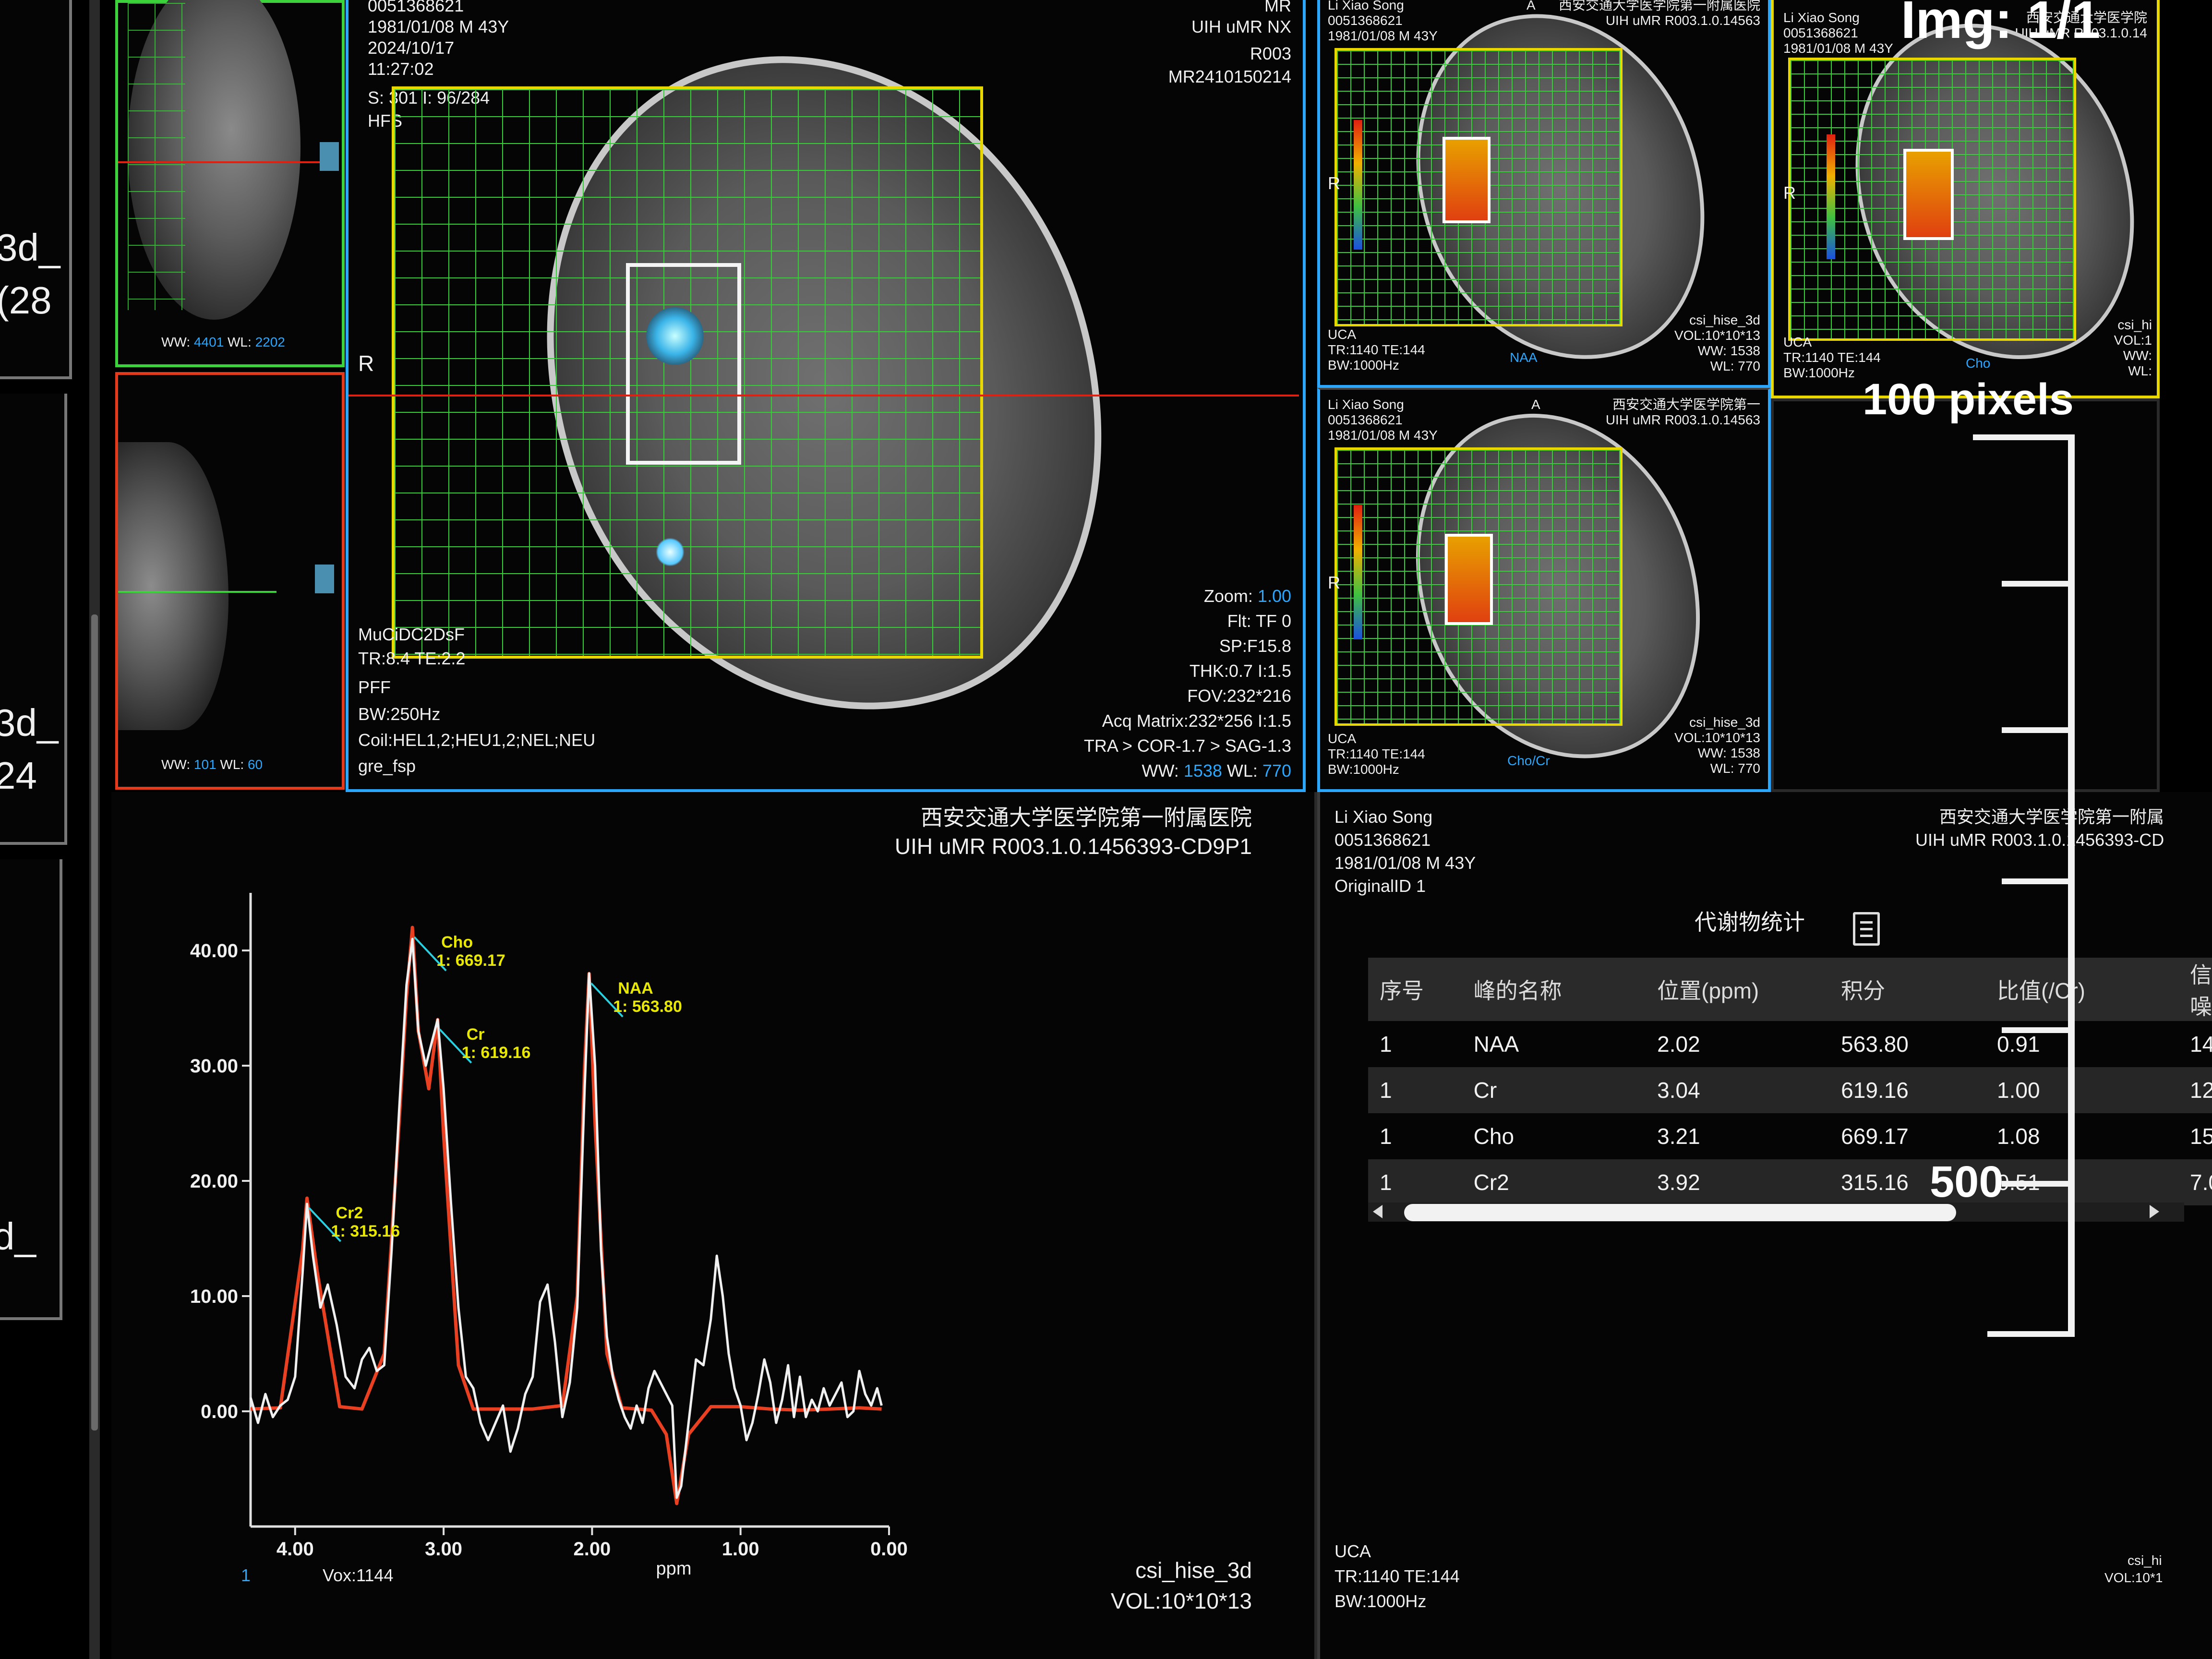 This screenshot has height=1659, width=2212. I want to click on col-integral: 积分, so click(1907, 990).